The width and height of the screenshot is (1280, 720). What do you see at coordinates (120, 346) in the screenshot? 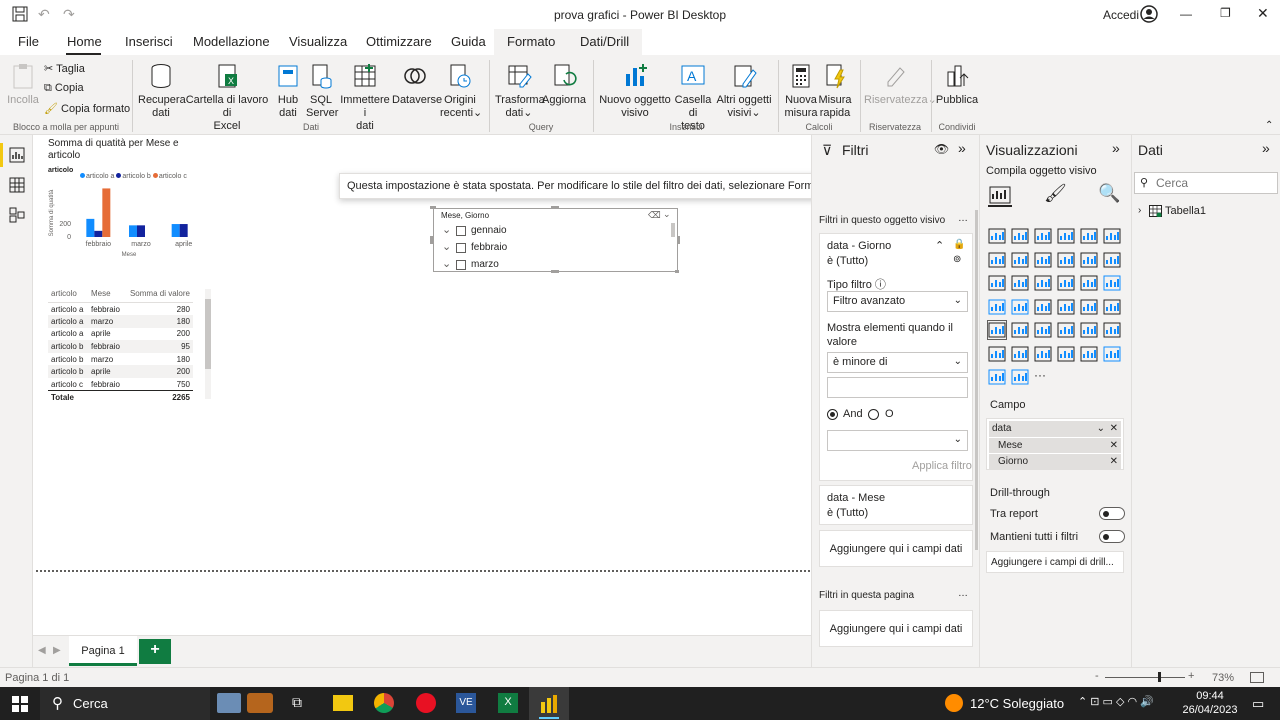
I see `table-row: articolo b febbraio 95` at bounding box center [120, 346].